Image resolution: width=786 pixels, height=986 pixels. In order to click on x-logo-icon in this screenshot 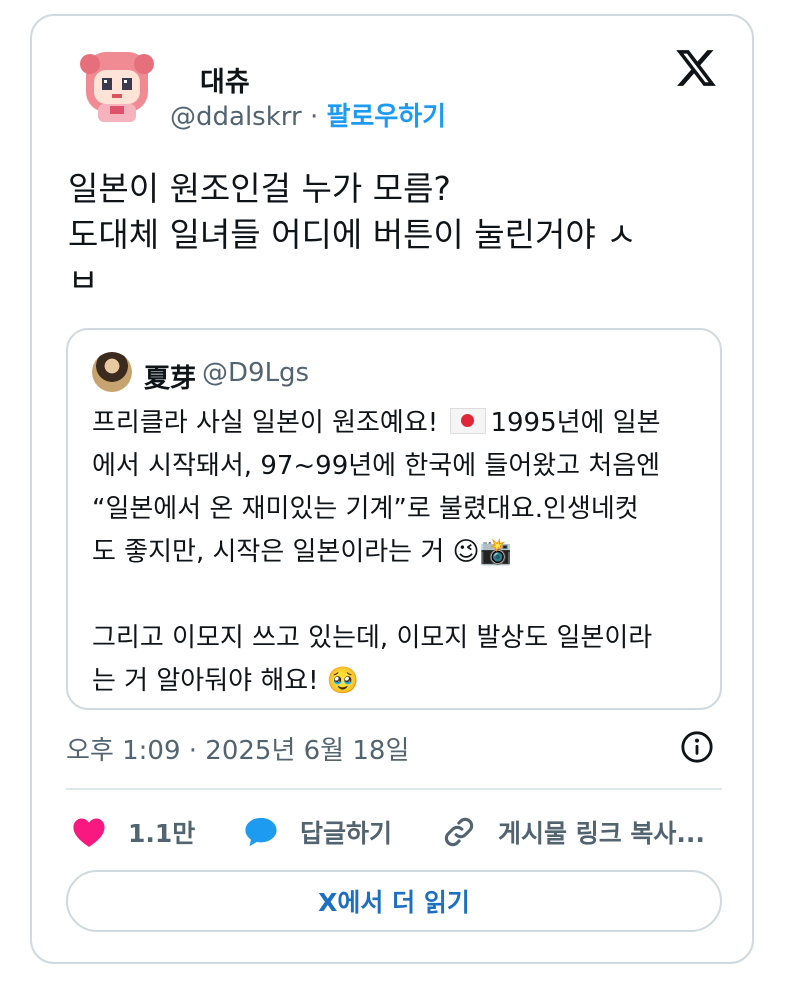, I will do `click(696, 68)`.